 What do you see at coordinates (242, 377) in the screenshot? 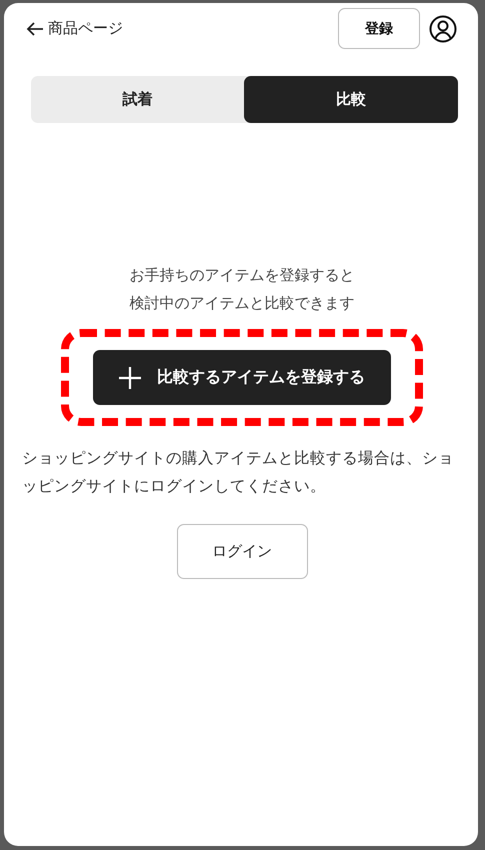
I see `add-item-button: 比較するアイテムを登録する` at bounding box center [242, 377].